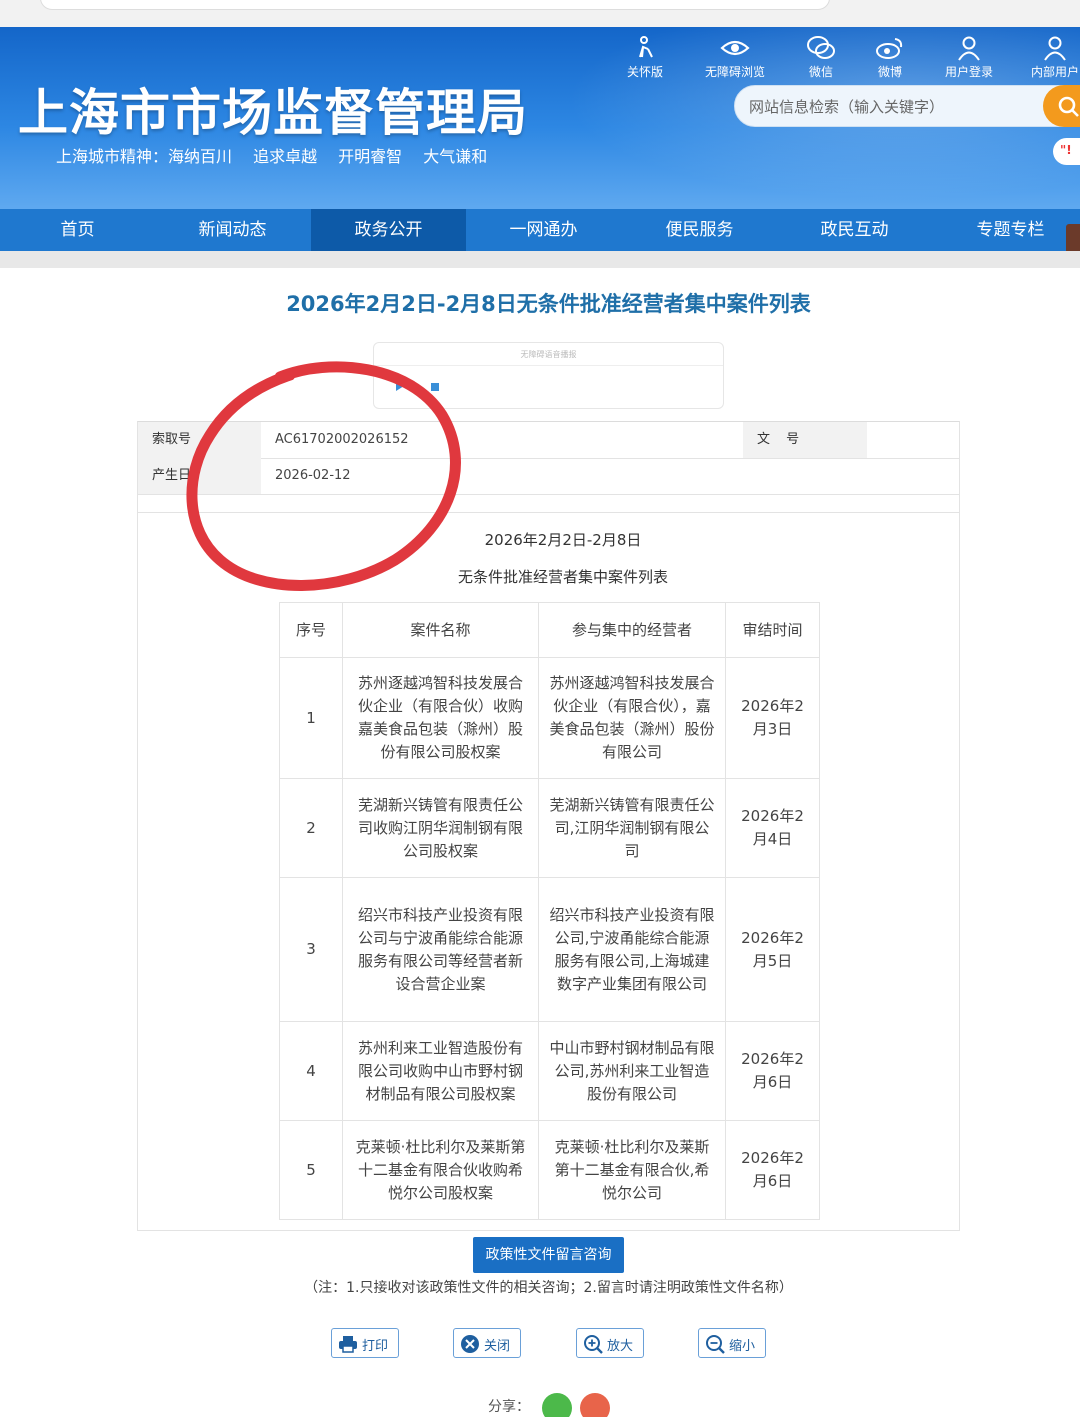 The image size is (1080, 1417). I want to click on zoom-in-button: 放大, so click(610, 1343).